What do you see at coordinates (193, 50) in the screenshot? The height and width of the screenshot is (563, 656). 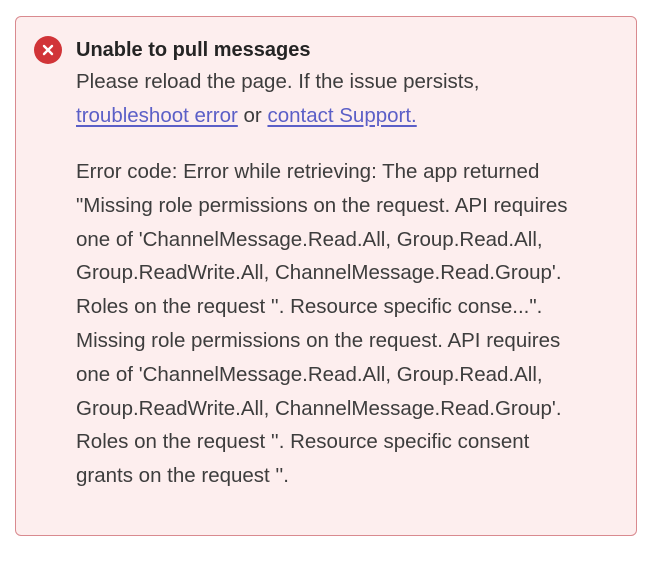 I see `error-title: Unable to pull messages` at bounding box center [193, 50].